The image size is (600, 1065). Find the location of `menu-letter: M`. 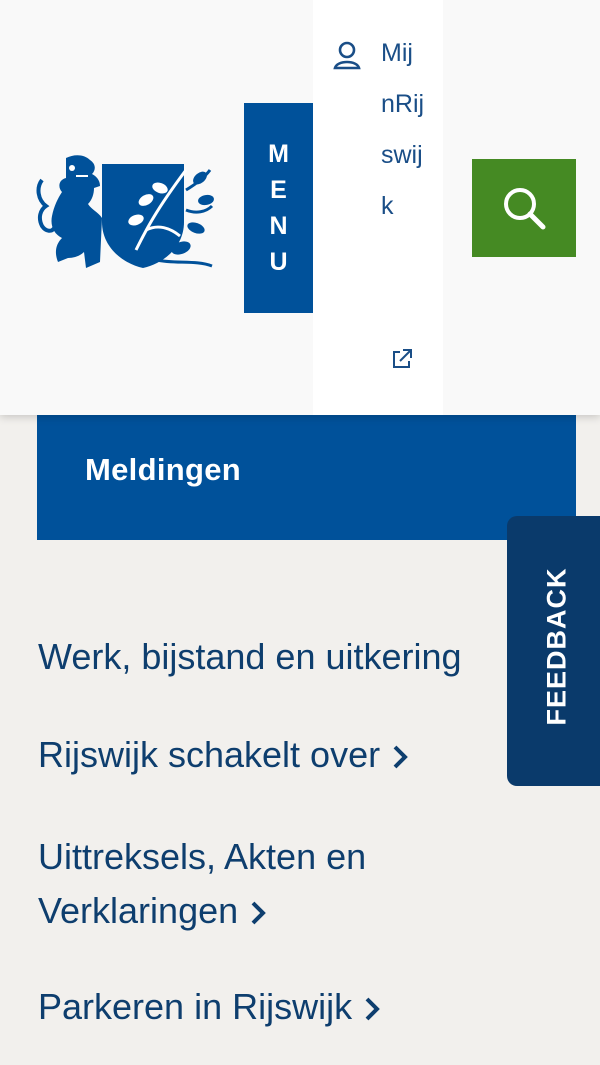

menu-letter: M is located at coordinates (278, 154).